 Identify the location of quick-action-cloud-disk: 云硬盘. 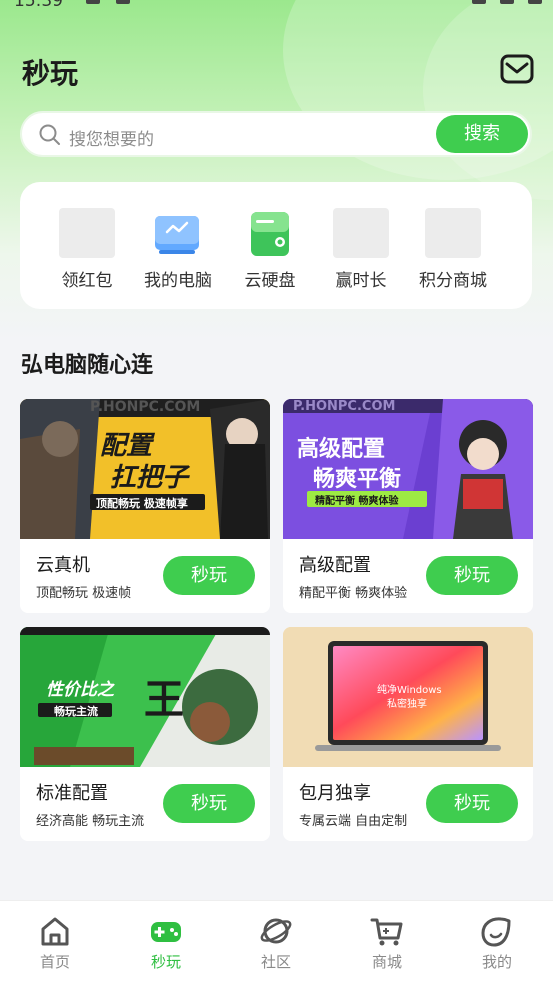
(270, 249).